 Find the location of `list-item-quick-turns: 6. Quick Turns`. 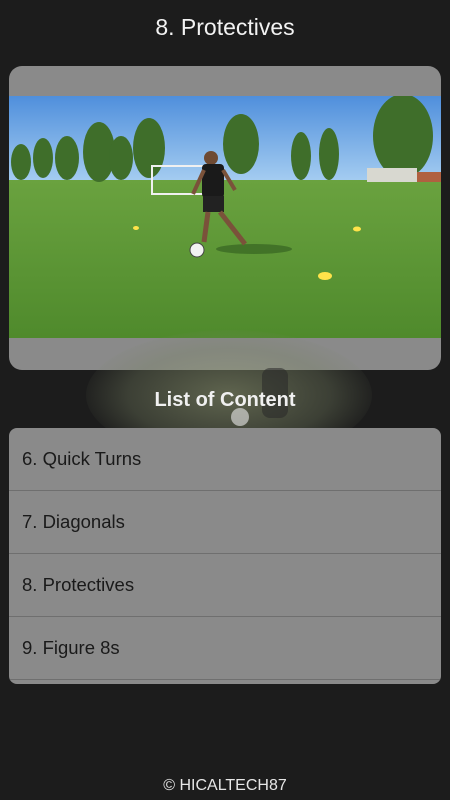

list-item-quick-turns: 6. Quick Turns is located at coordinates (225, 459).